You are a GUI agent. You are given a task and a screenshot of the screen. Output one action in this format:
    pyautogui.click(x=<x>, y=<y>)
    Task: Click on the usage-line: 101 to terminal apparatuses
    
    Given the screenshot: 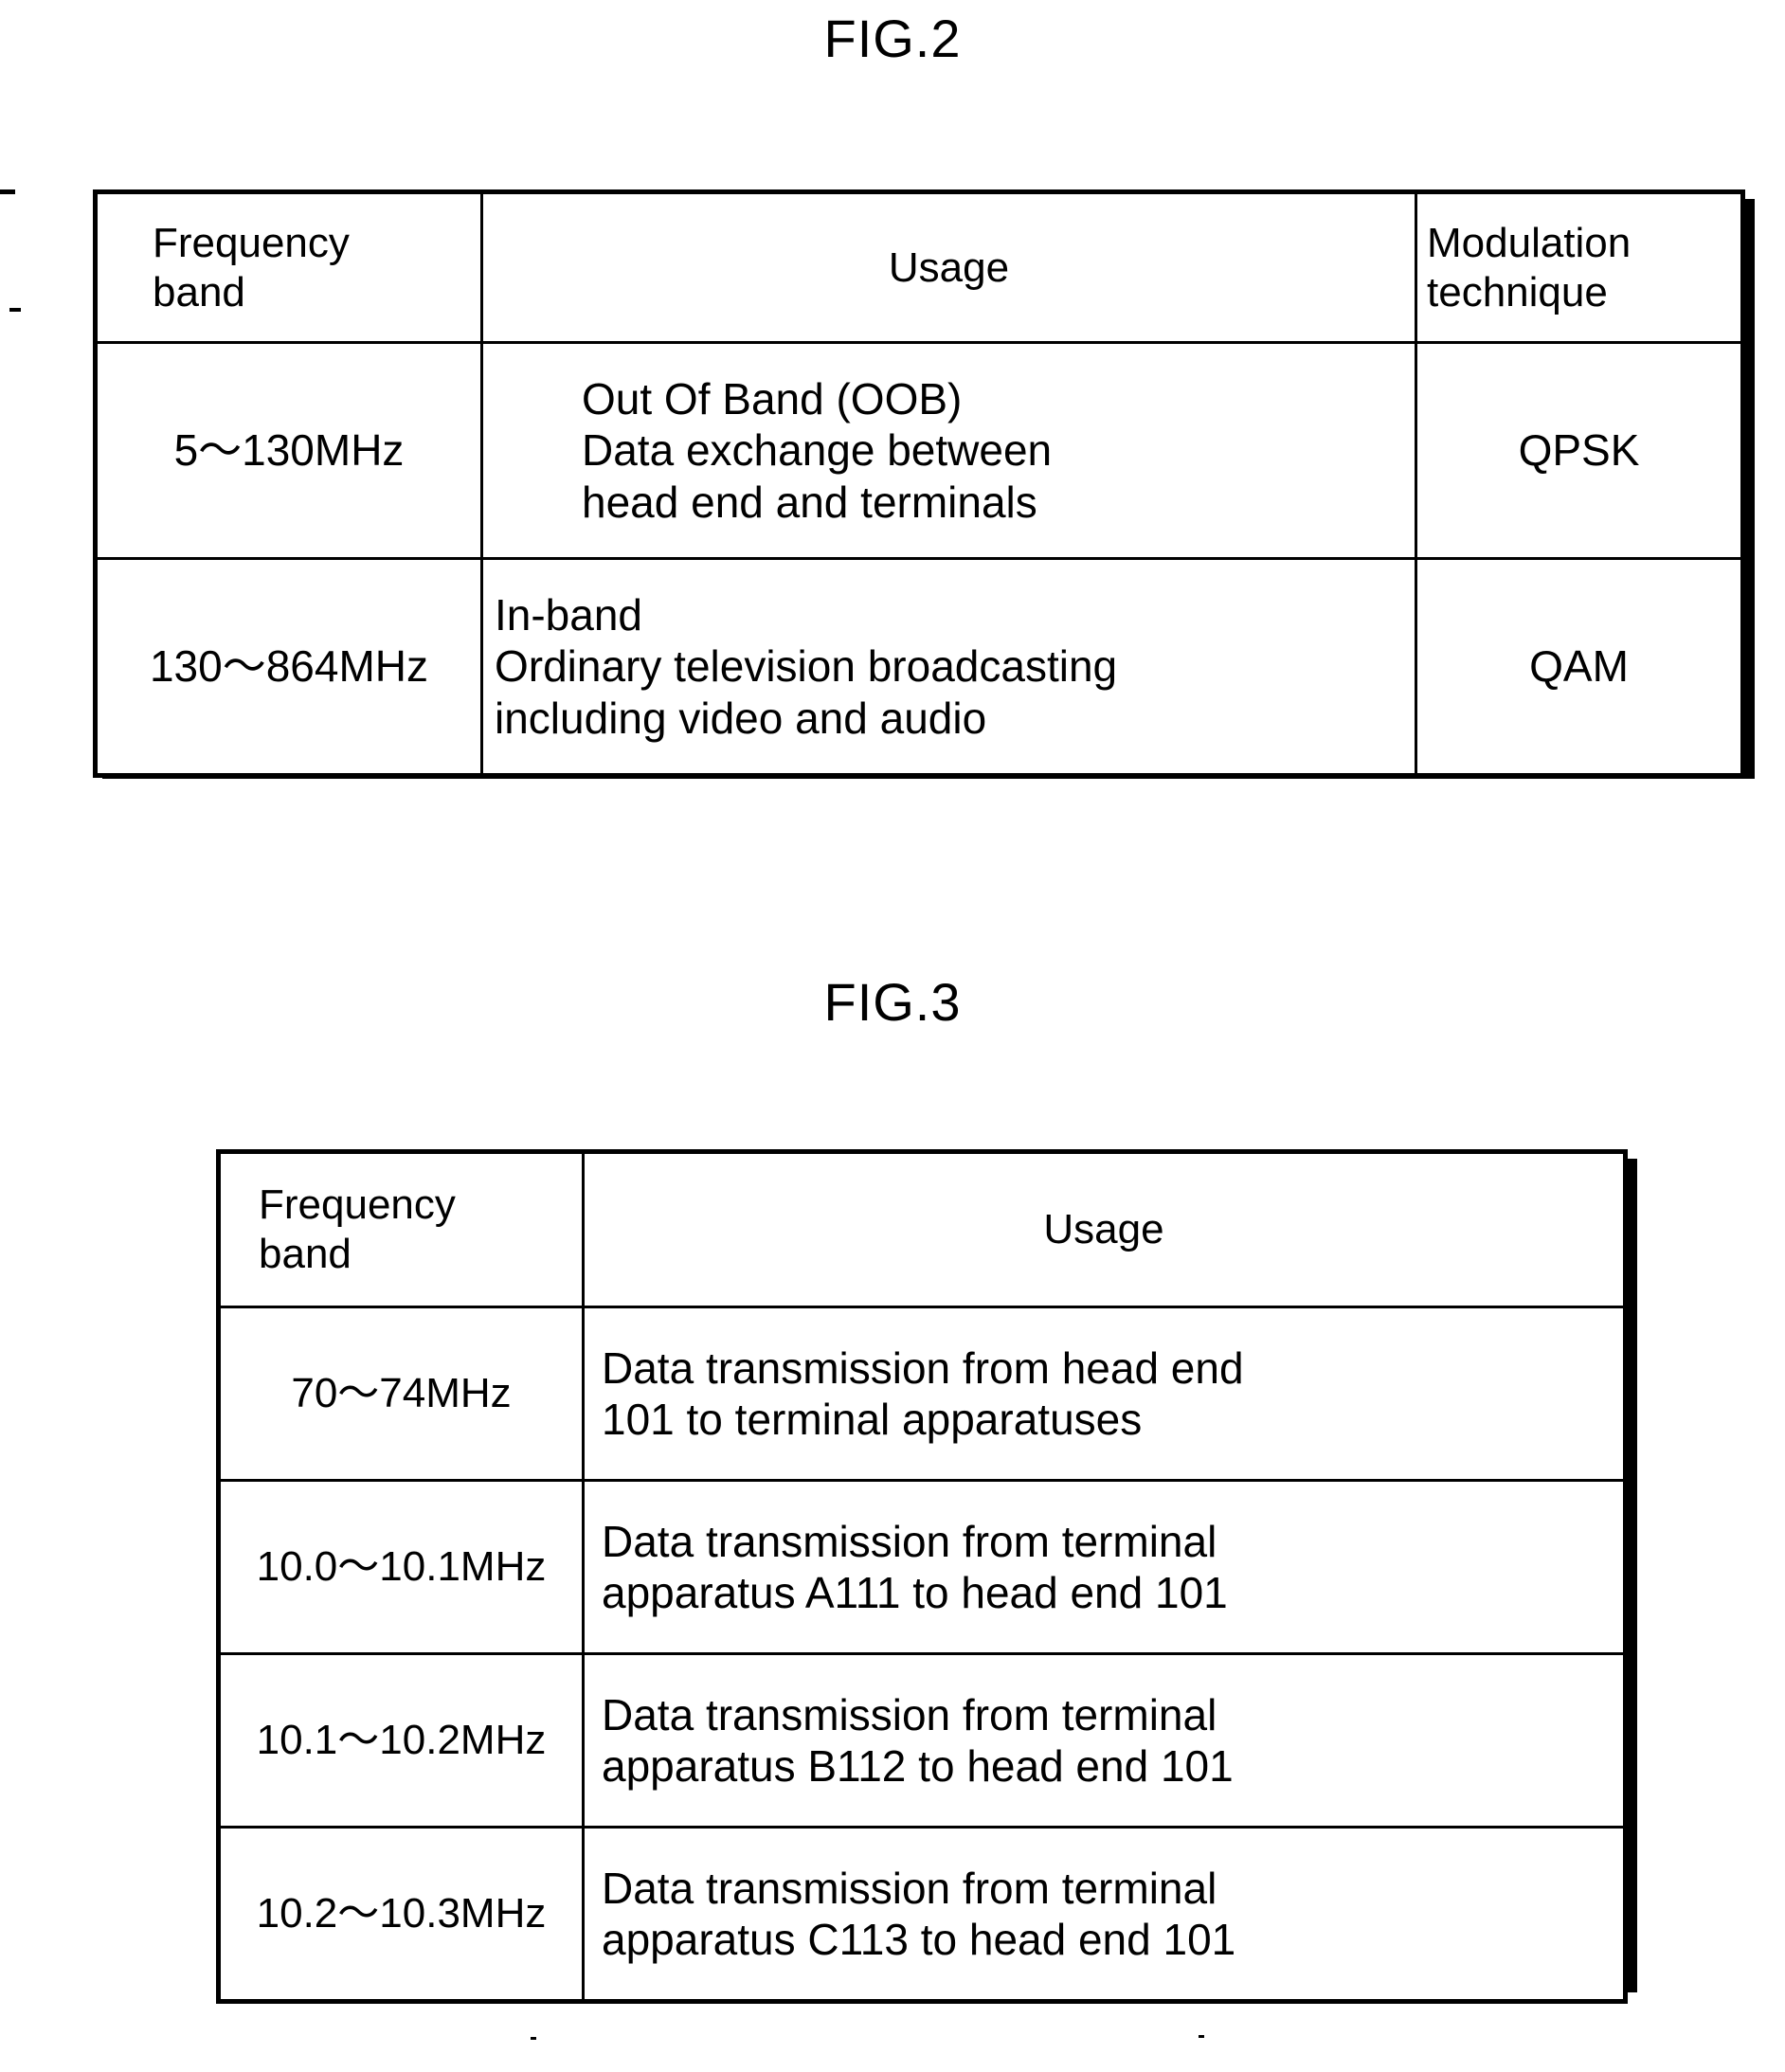 What is the action you would take?
    pyautogui.click(x=872, y=1419)
    